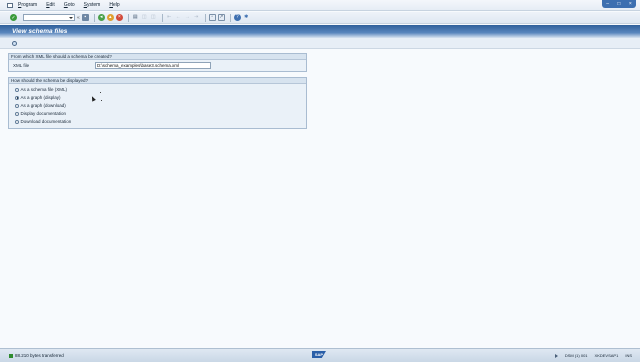 This screenshot has height=362, width=640. I want to click on sap-logo: SAP, so click(319, 354).